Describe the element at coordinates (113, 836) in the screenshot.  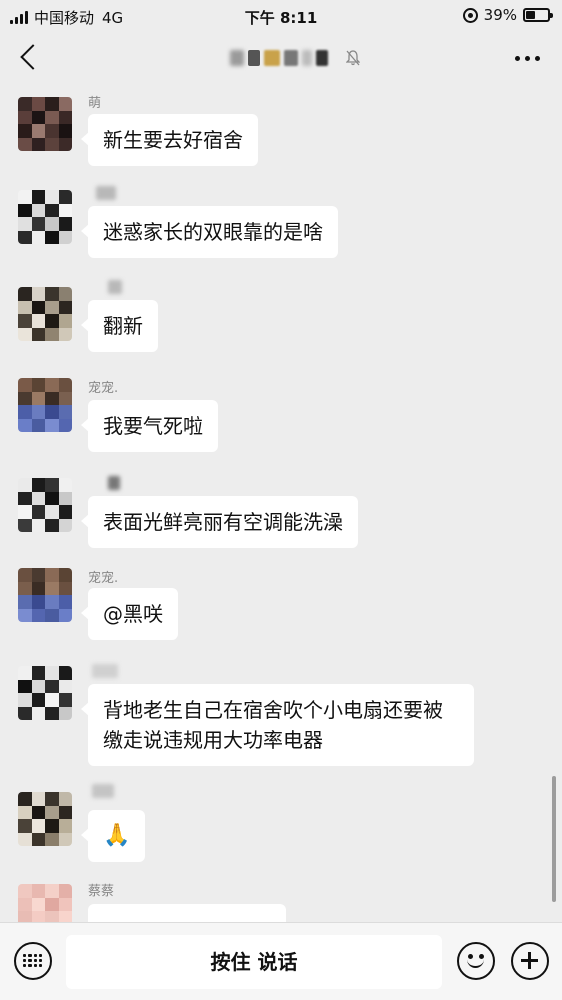
I see `message-bubble: 🙏` at that location.